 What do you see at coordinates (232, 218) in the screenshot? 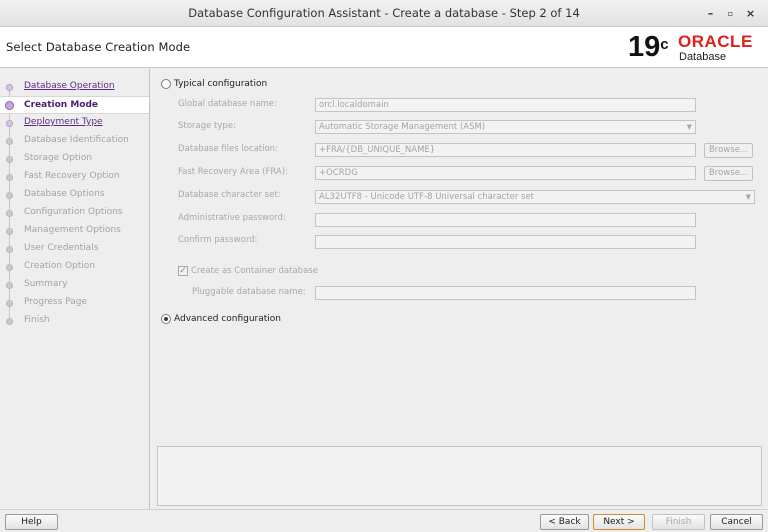
I see `admin-password-label: Administrative password:` at bounding box center [232, 218].